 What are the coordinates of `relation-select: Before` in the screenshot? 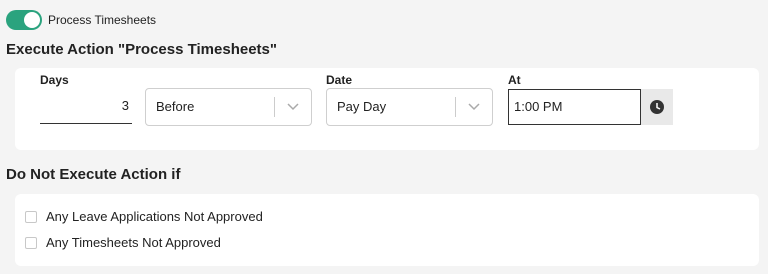 It's located at (228, 107).